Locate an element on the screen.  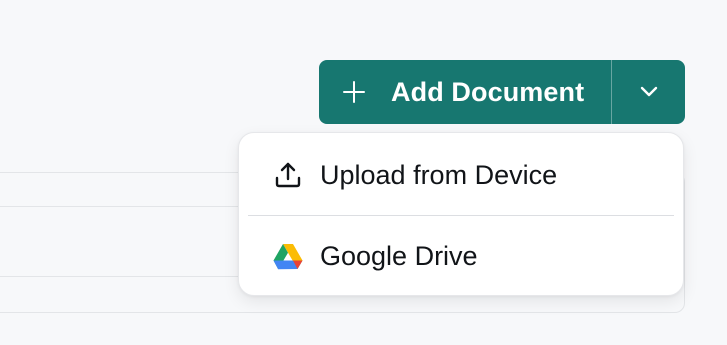
chevron-down-icon is located at coordinates (648, 91).